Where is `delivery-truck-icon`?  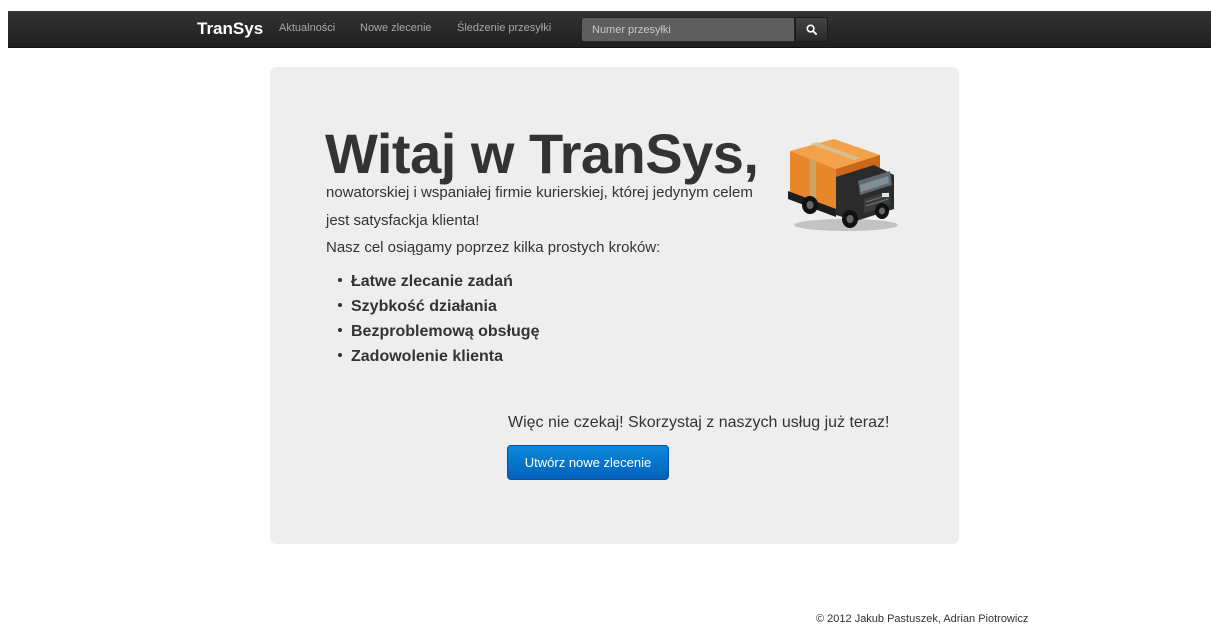
delivery-truck-icon is located at coordinates (843, 185).